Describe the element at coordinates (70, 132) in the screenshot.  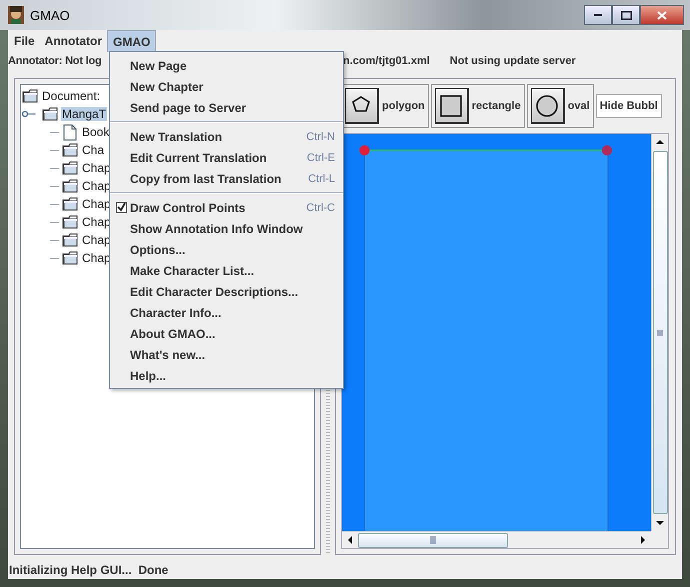
I see `document-icon` at that location.